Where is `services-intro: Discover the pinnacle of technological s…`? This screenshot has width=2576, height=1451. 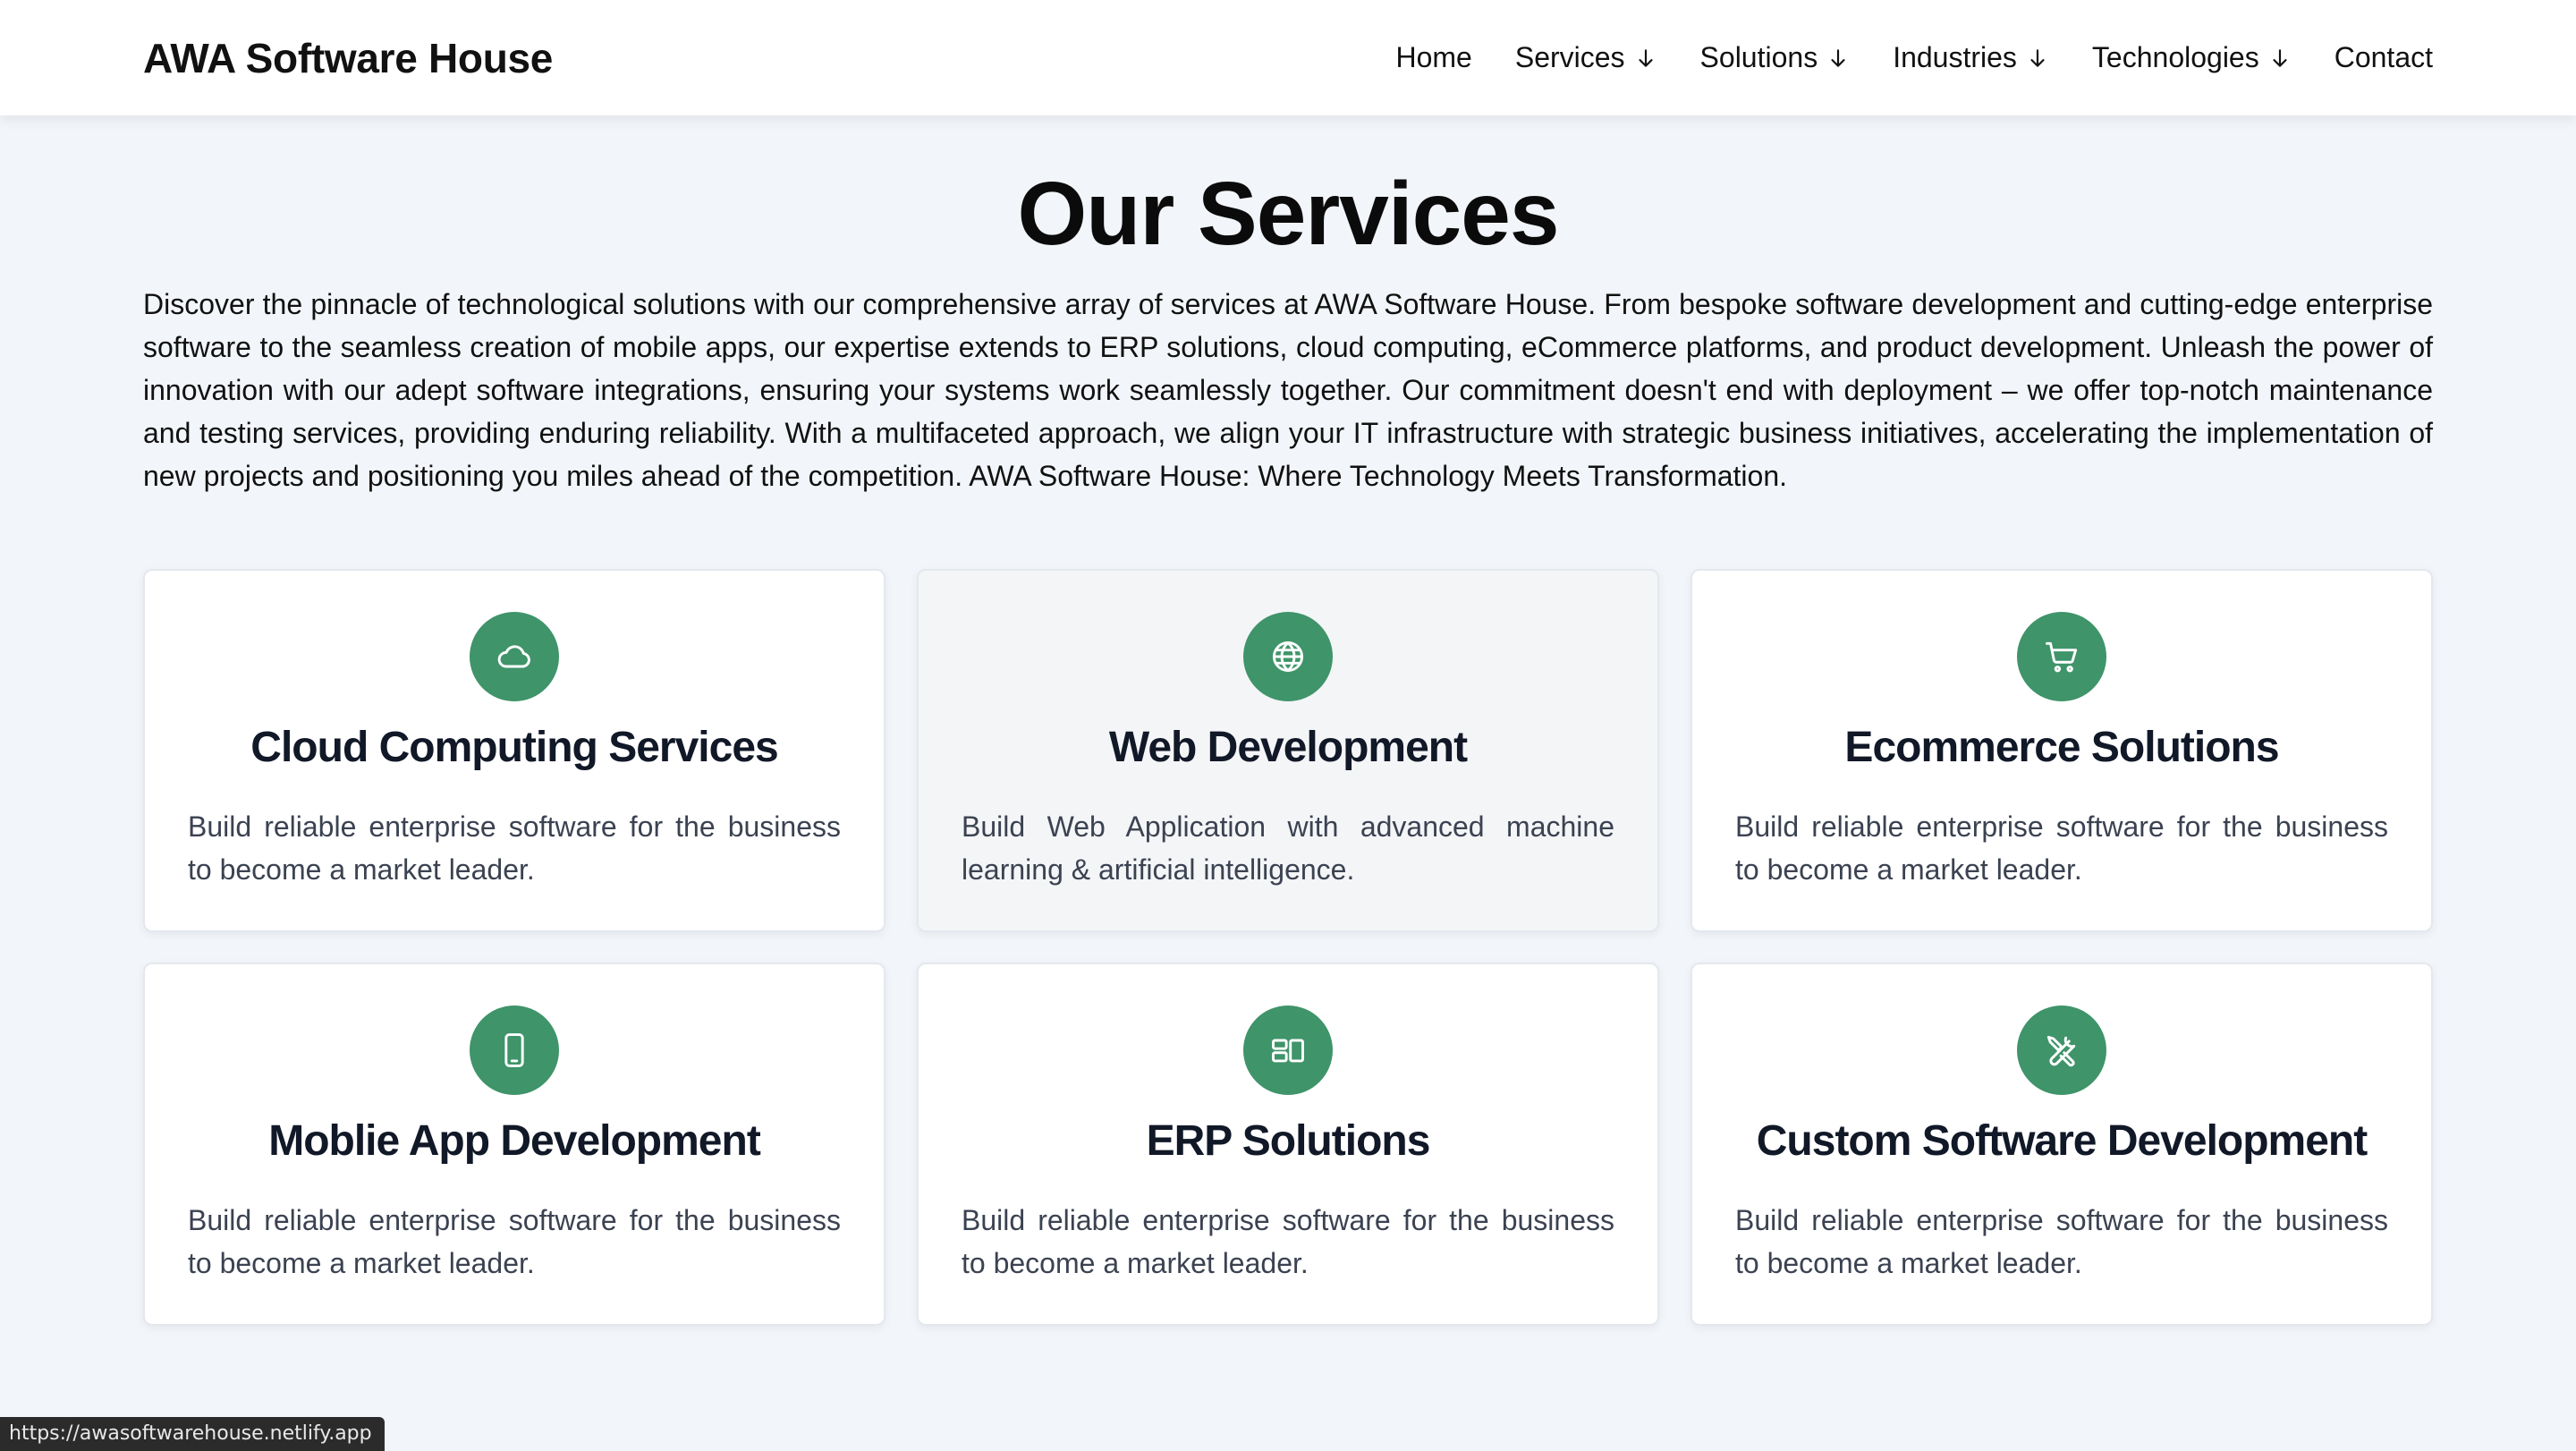 services-intro: Discover the pinnacle of technological s… is located at coordinates (1288, 390).